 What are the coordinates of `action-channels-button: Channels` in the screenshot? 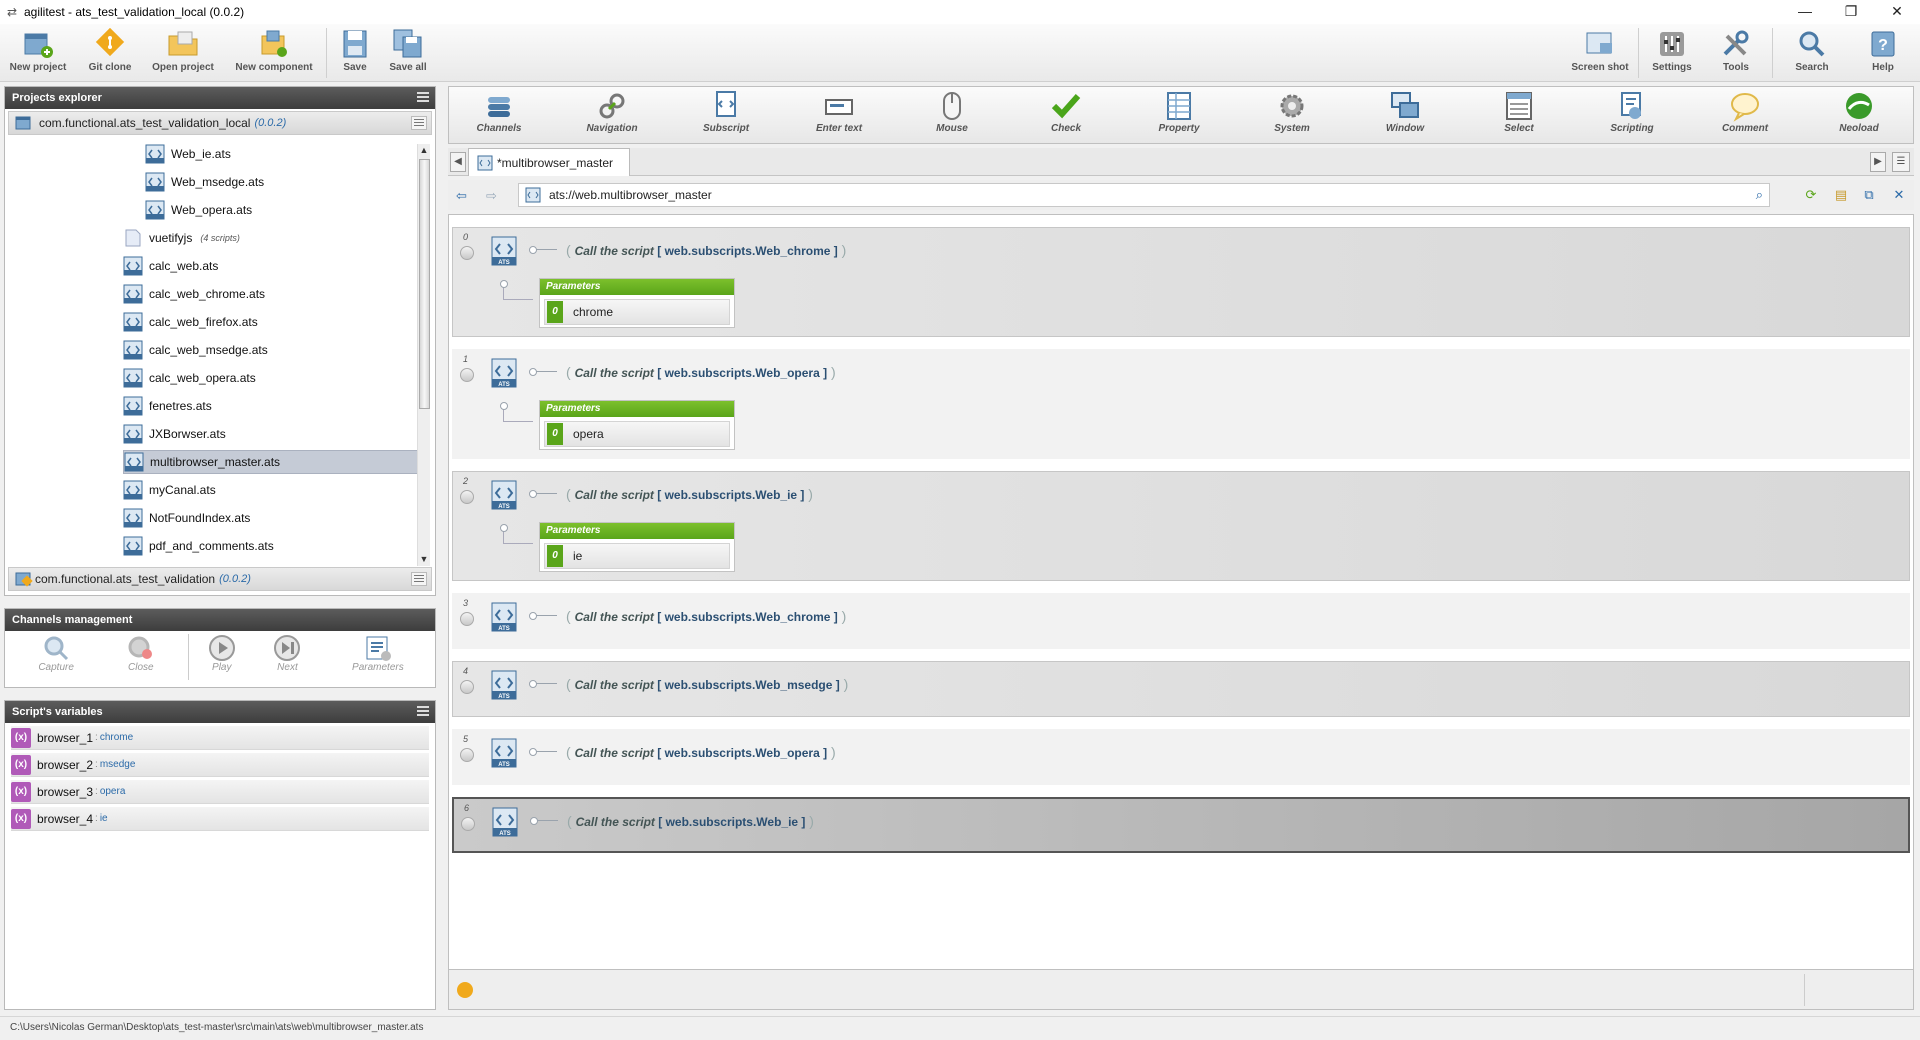 It's located at (499, 111).